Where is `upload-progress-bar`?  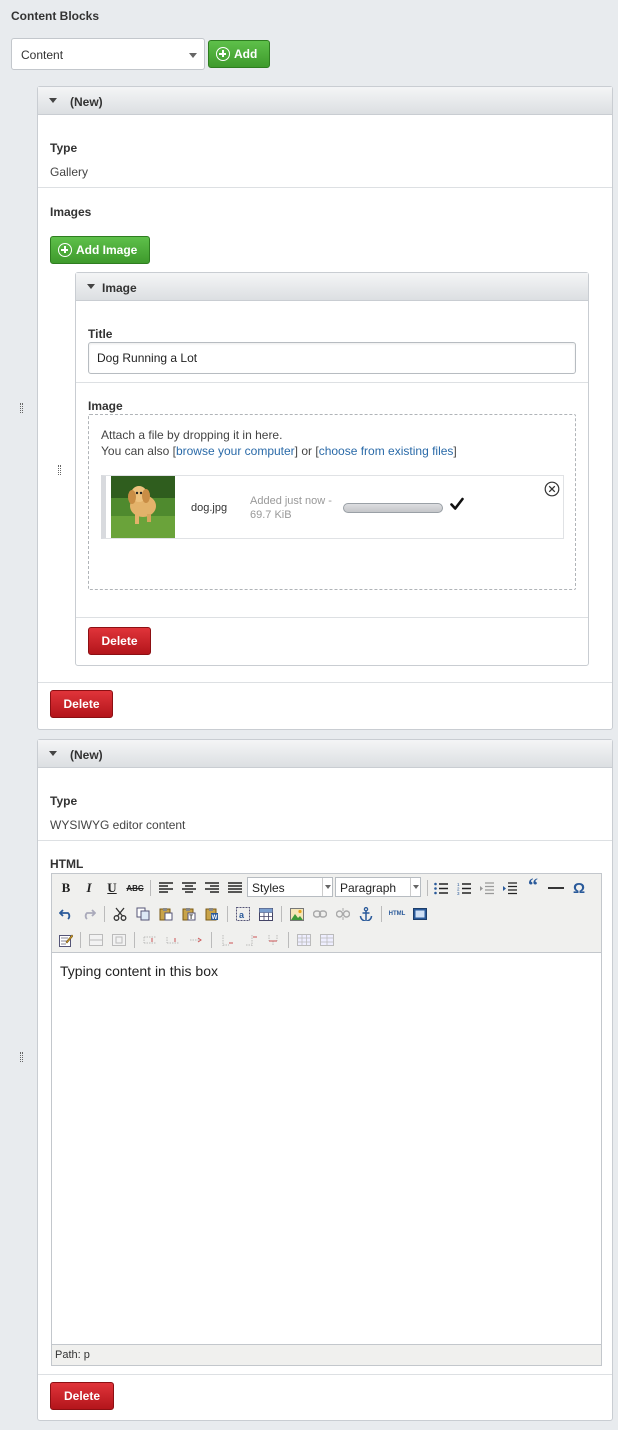
upload-progress-bar is located at coordinates (393, 508).